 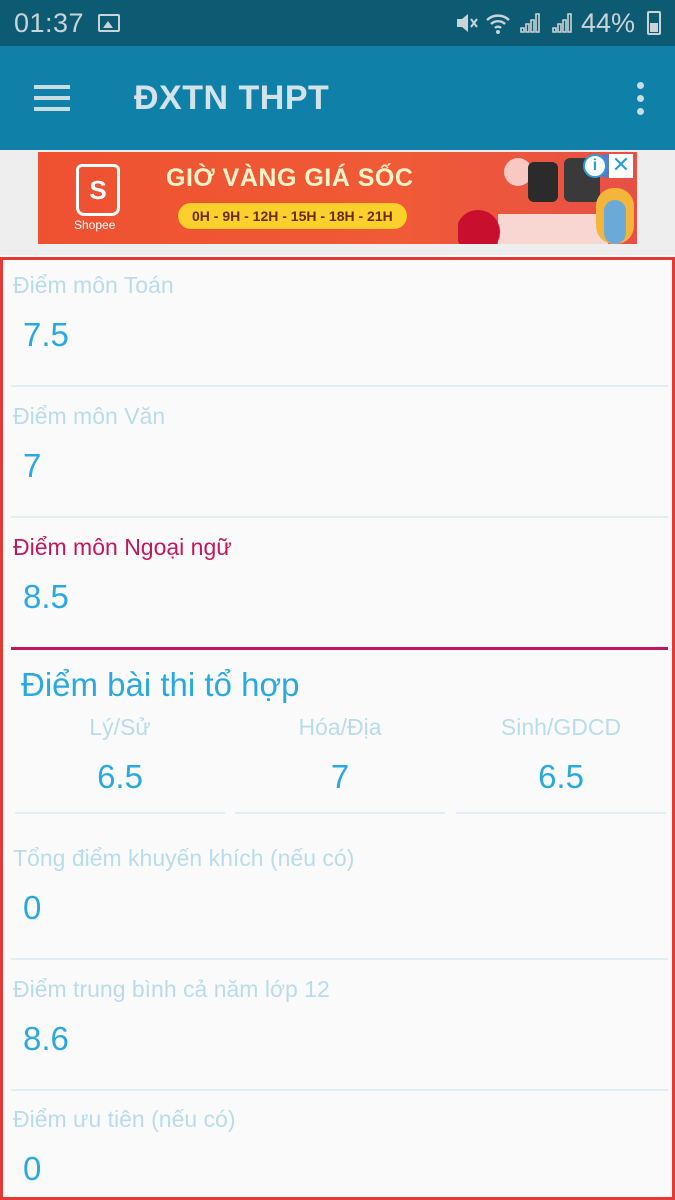 I want to click on ad-brand: Shopee, so click(x=95, y=225).